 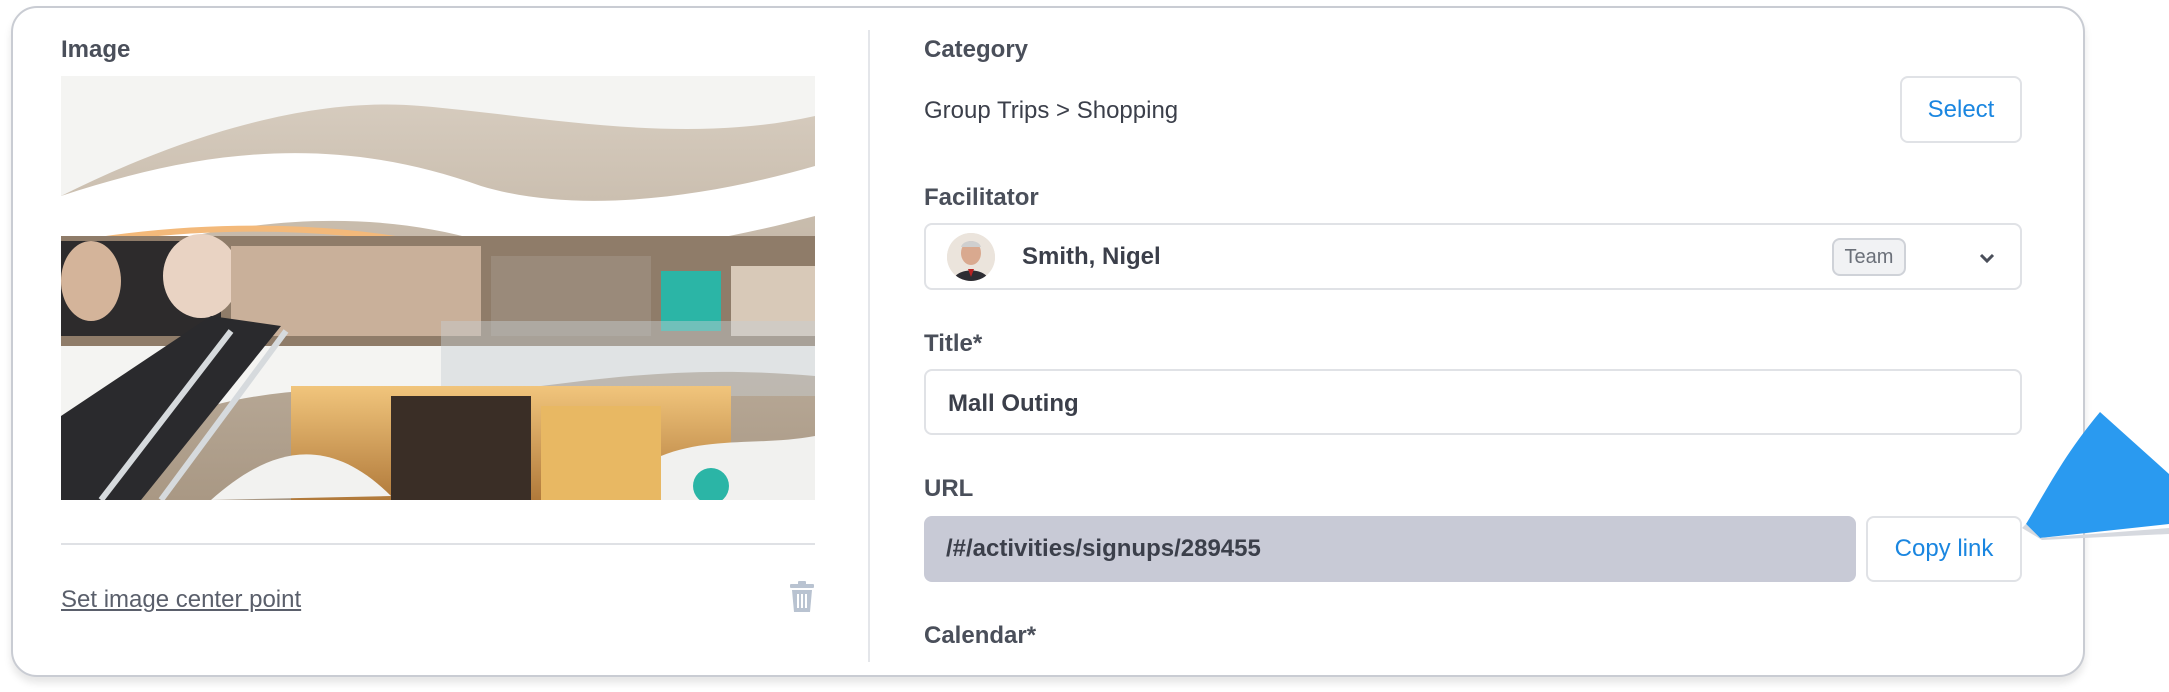 What do you see at coordinates (802, 597) in the screenshot?
I see `trash-icon` at bounding box center [802, 597].